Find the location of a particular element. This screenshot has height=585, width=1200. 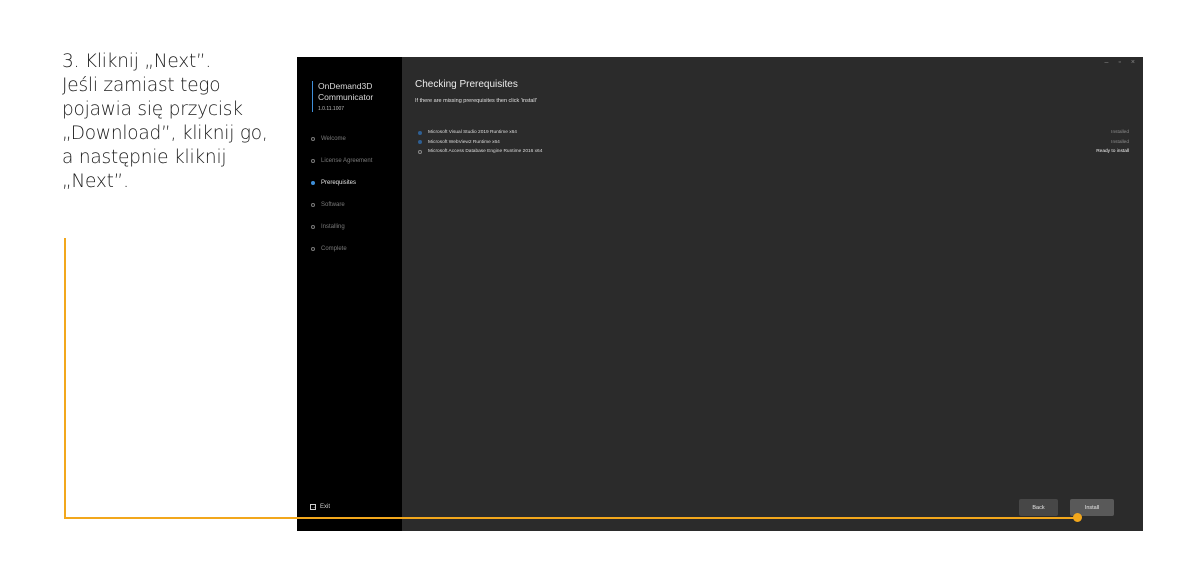

app-name-line1: OnDemand3D is located at coordinates (345, 86).